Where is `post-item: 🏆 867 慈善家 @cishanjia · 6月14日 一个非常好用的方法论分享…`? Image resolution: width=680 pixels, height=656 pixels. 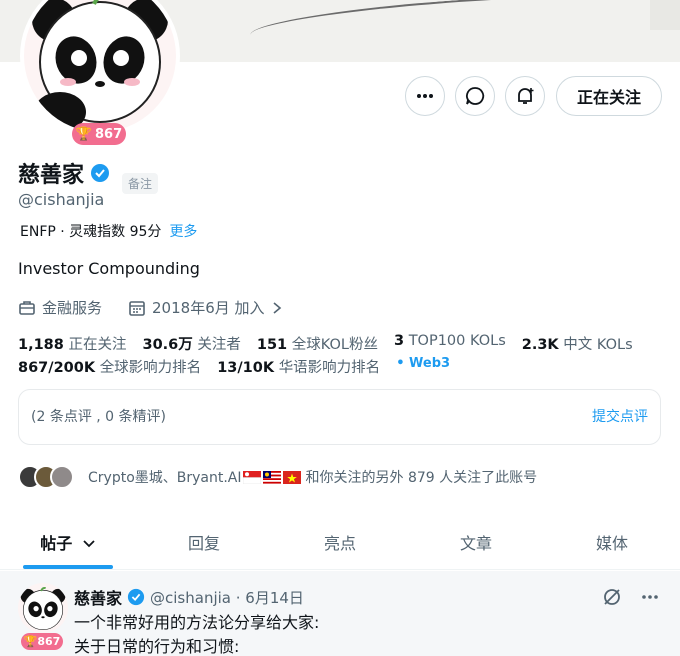
post-item: 🏆 867 慈善家 @cishanjia · 6月14日 一个非常好用的方法论分享… is located at coordinates (340, 613).